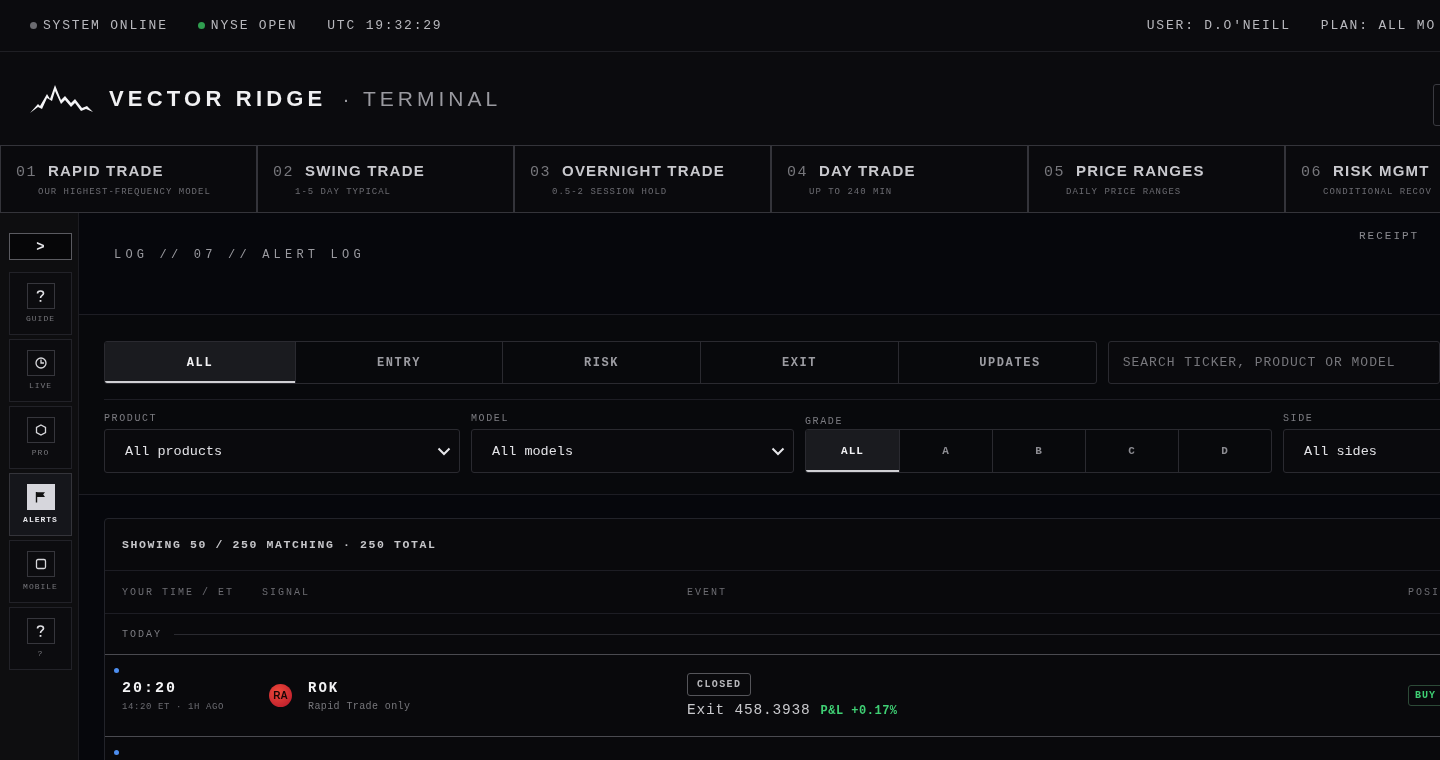 The image size is (1440, 760). I want to click on tab-title: DAY TRADE, so click(867, 170).